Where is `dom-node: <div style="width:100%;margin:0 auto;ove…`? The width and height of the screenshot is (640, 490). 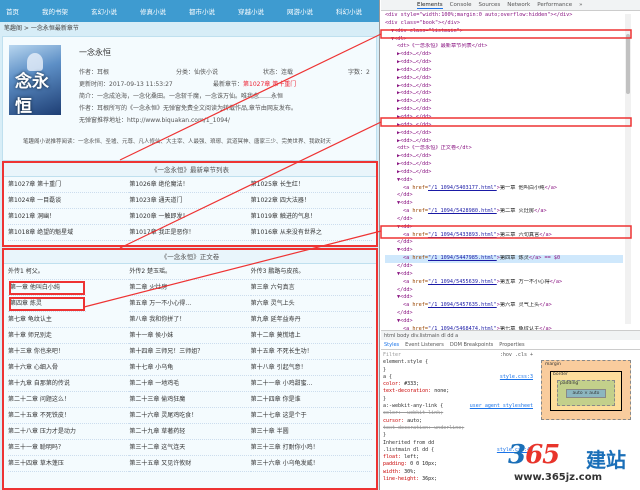 dom-node: <div style="width:100%;margin:0 auto;ove… is located at coordinates (504, 16).